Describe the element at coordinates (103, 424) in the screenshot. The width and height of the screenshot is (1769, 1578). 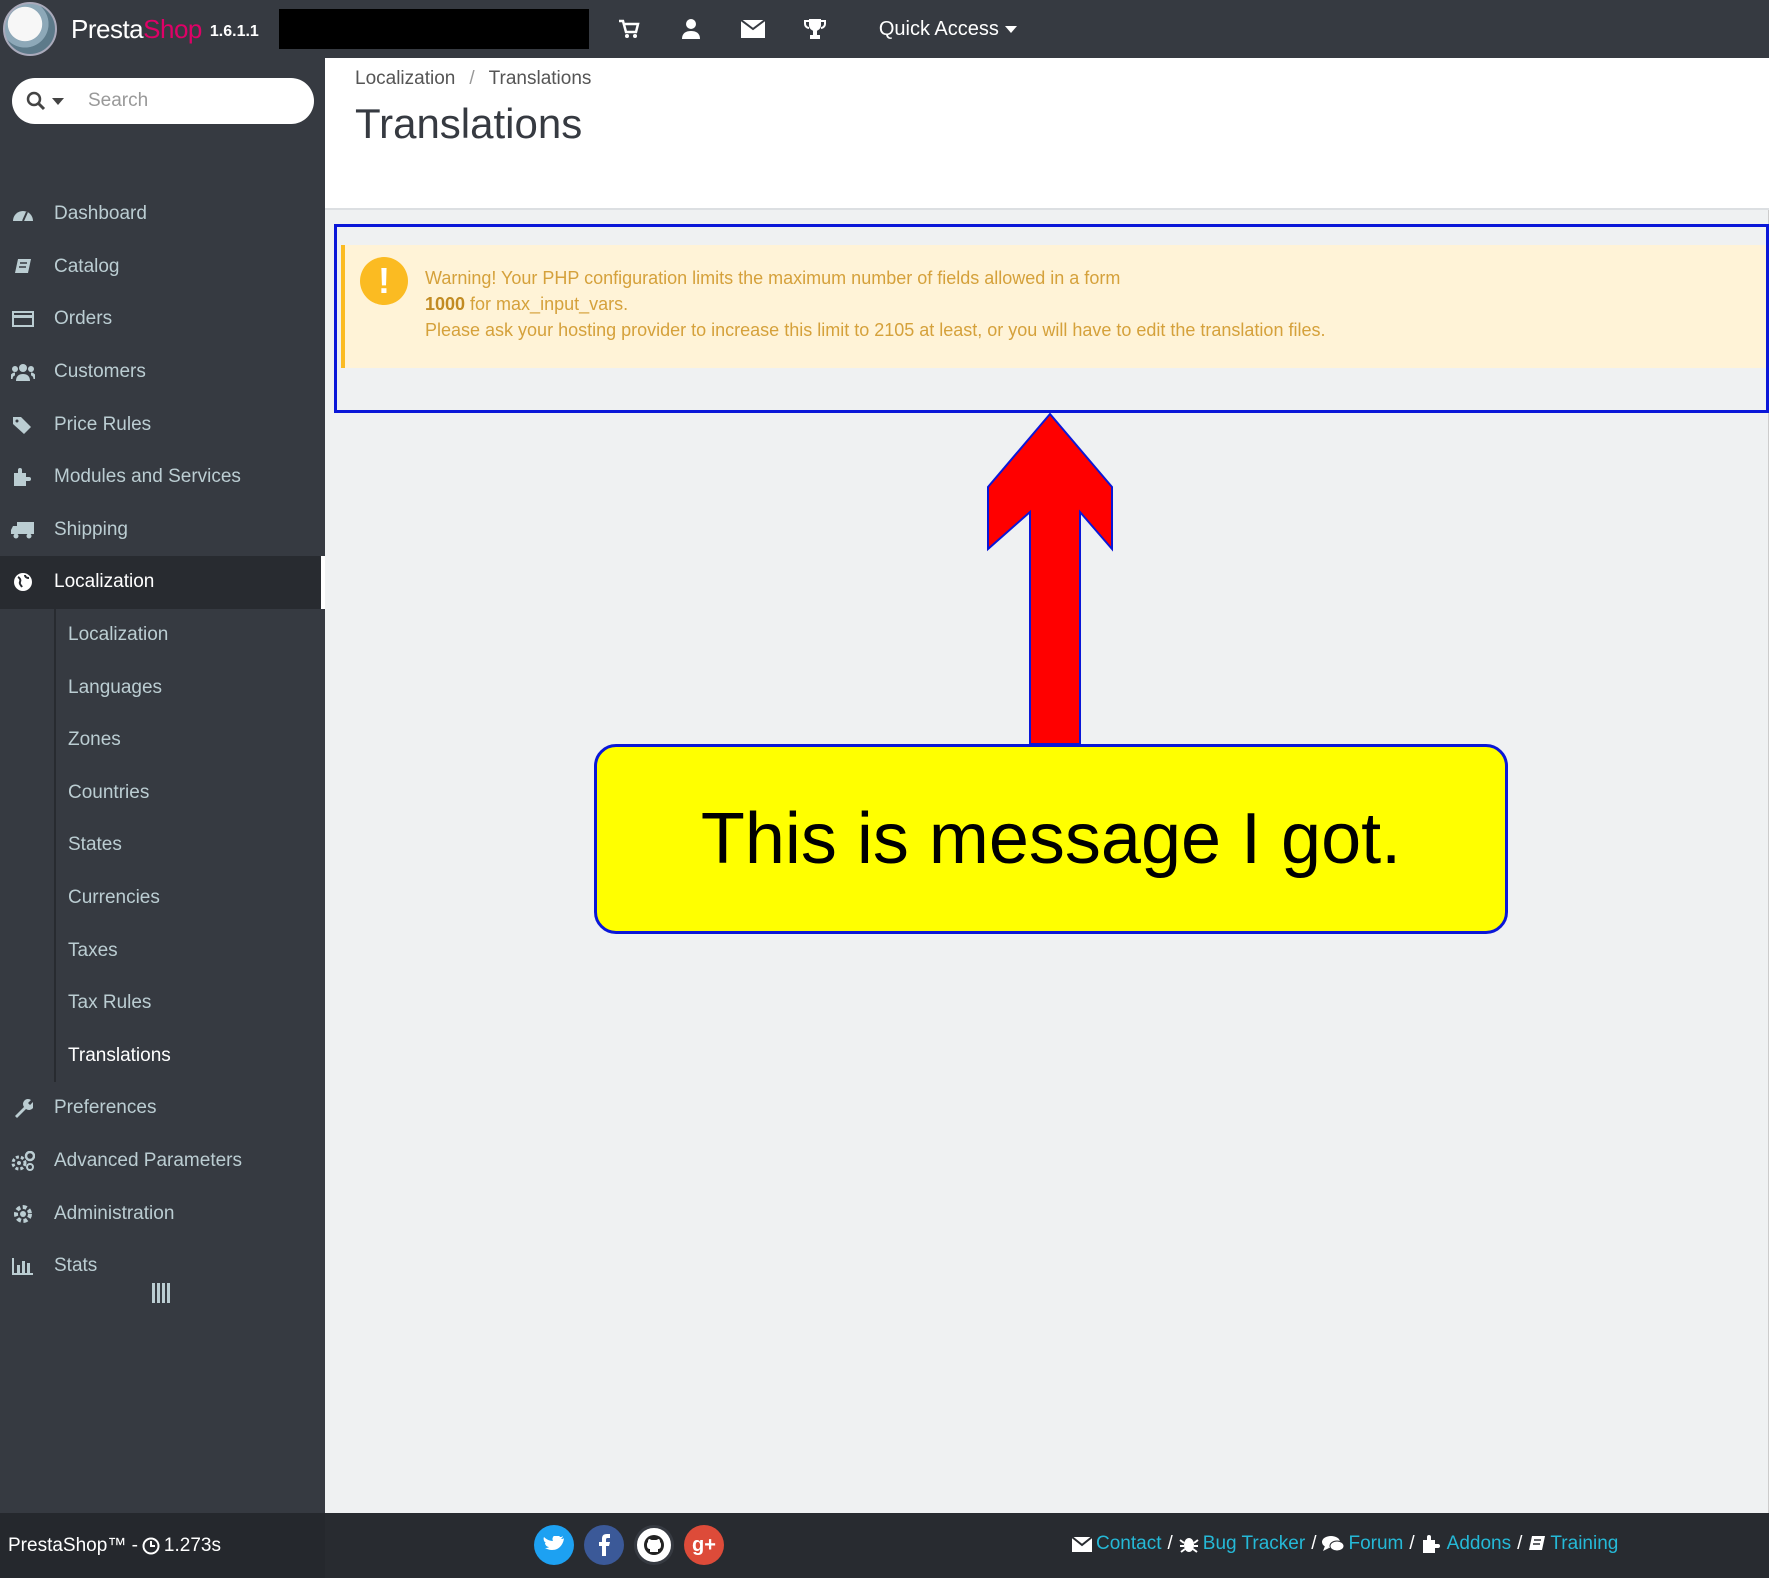
I see `sidebar-item-label: Price Rules` at that location.